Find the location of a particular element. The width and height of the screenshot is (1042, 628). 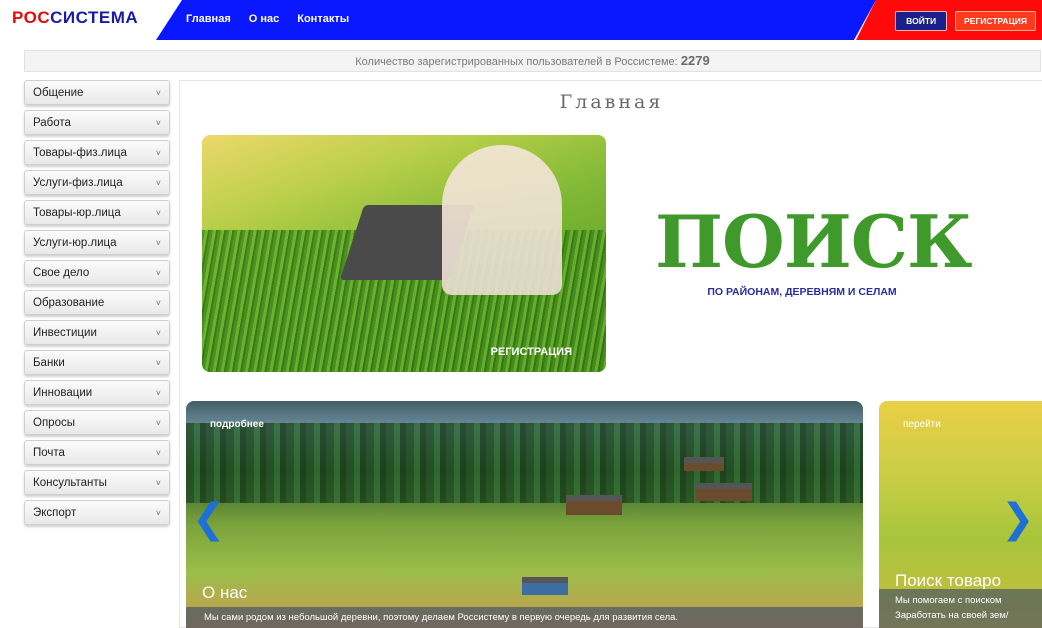

forest-background is located at coordinates (524, 463).